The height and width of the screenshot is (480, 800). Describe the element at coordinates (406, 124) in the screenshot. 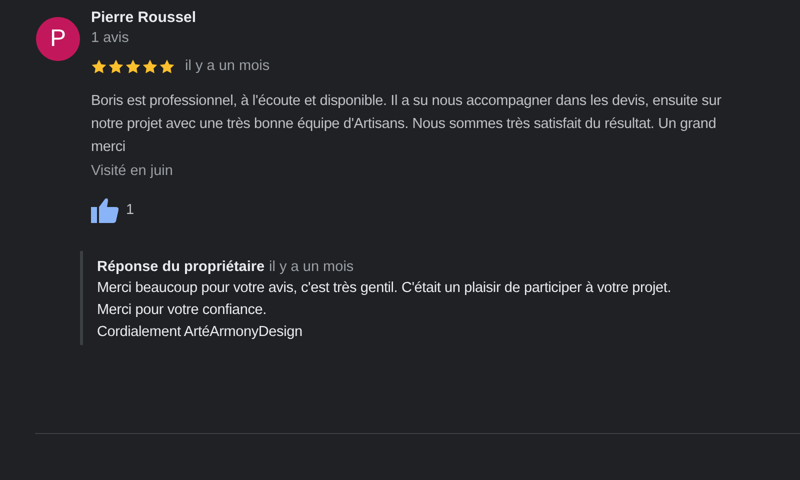

I see `review-text: Boris est professionnel, à l'écoute et disponible. Il a su nous accompagner dans les devis, ensuite sur notre projet avec une très bonne équipe d'Artisans. Nous sommes très satisfait du résultat. Un grand merci` at that location.